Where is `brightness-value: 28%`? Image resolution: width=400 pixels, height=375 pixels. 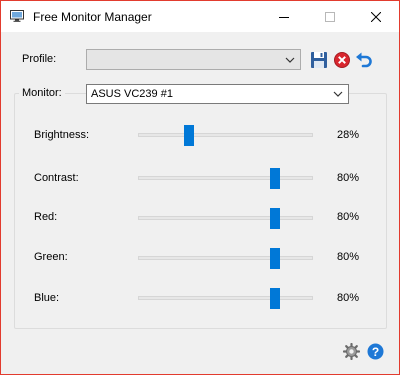
brightness-value: 28% is located at coordinates (347, 135).